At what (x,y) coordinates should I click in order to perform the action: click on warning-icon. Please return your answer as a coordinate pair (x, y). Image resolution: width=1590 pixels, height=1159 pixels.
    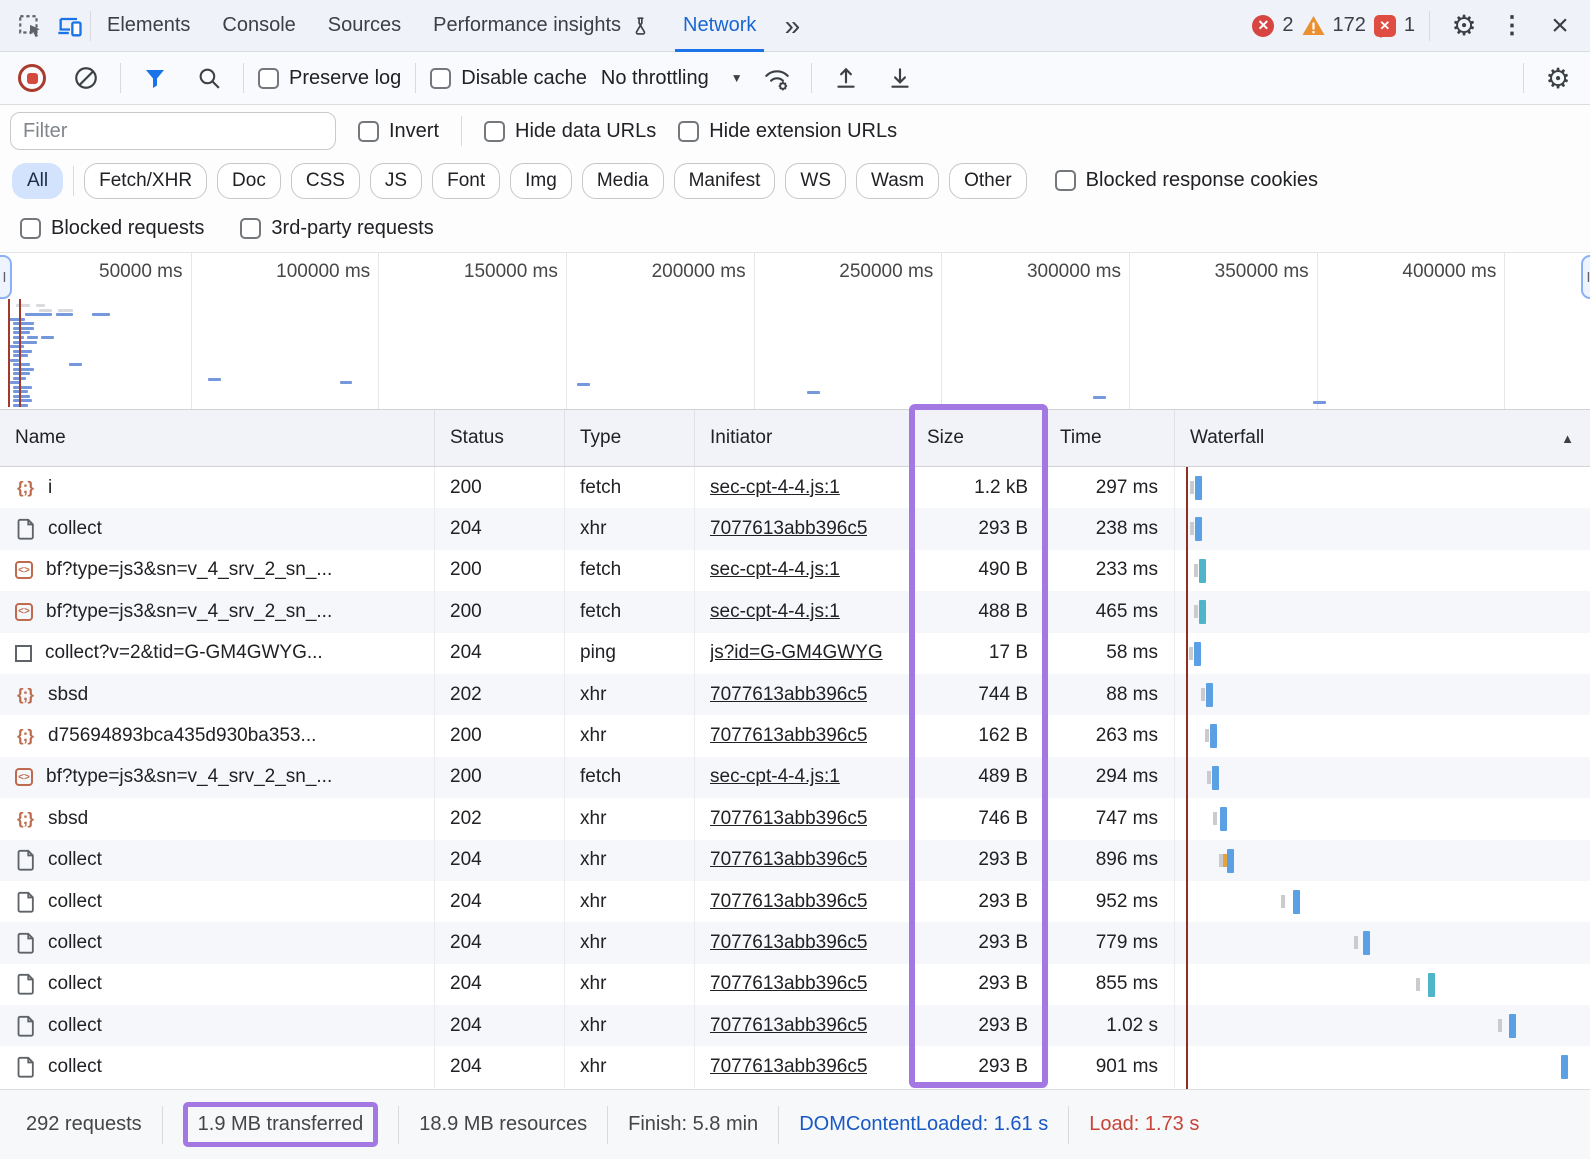
    Looking at the image, I should click on (1313, 25).